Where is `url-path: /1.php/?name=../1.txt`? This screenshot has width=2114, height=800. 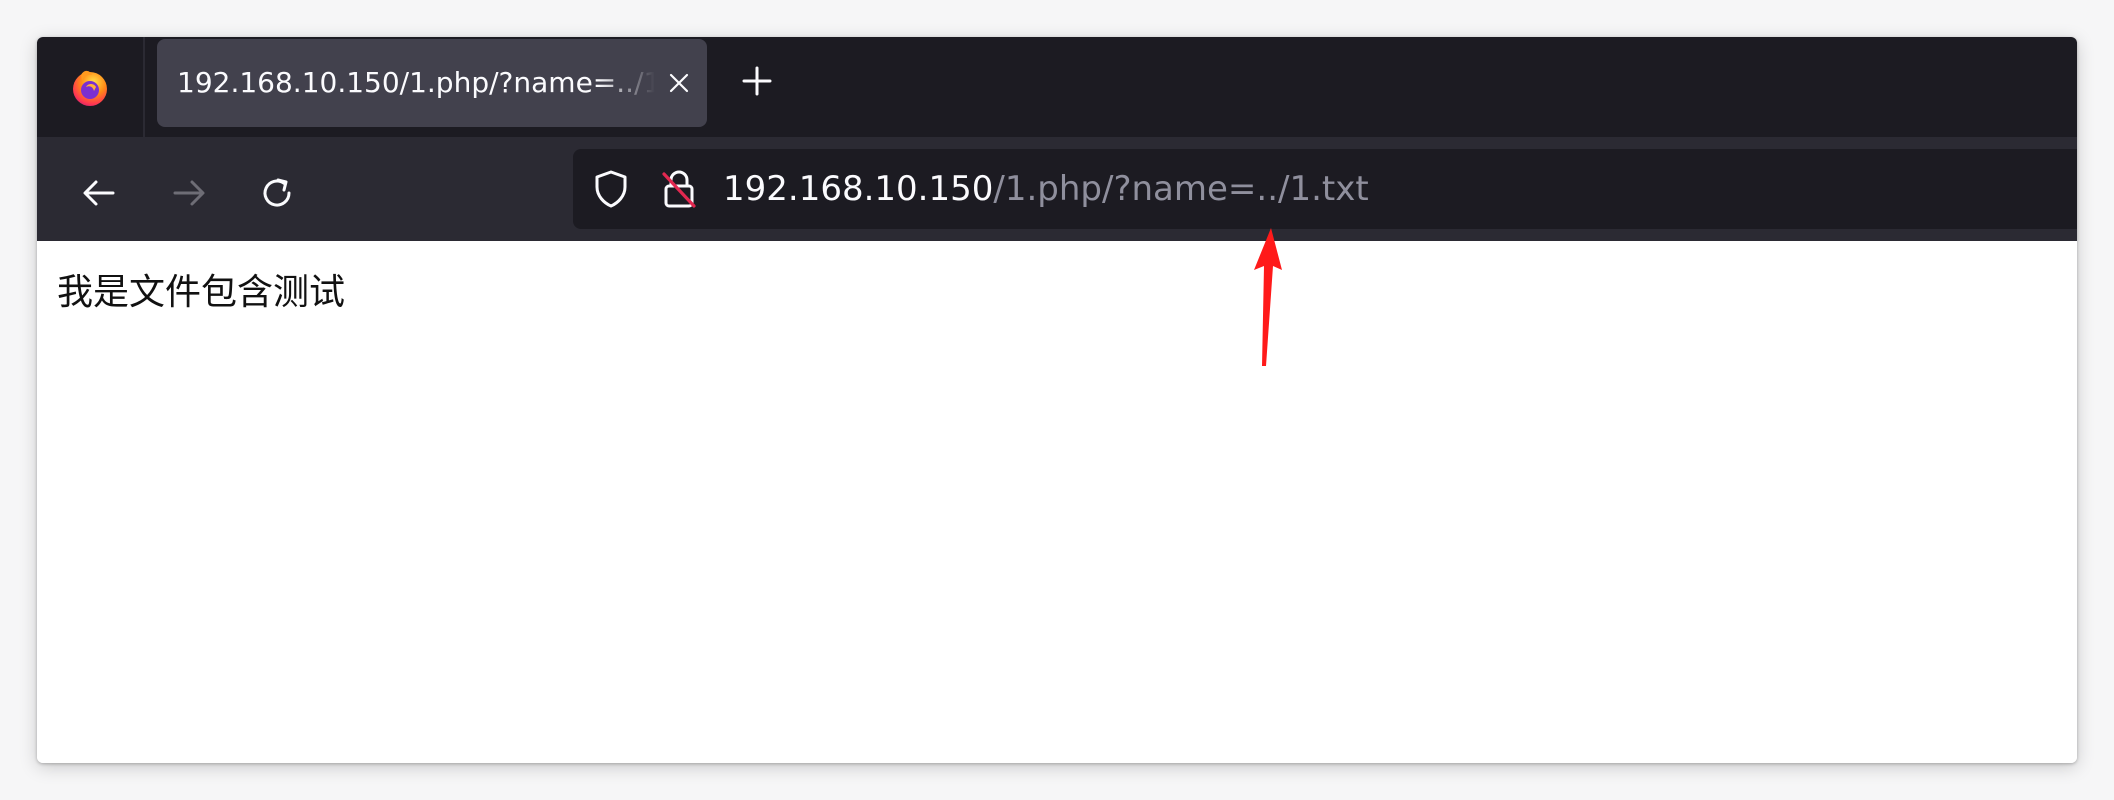 url-path: /1.php/?name=../1.txt is located at coordinates (1181, 189).